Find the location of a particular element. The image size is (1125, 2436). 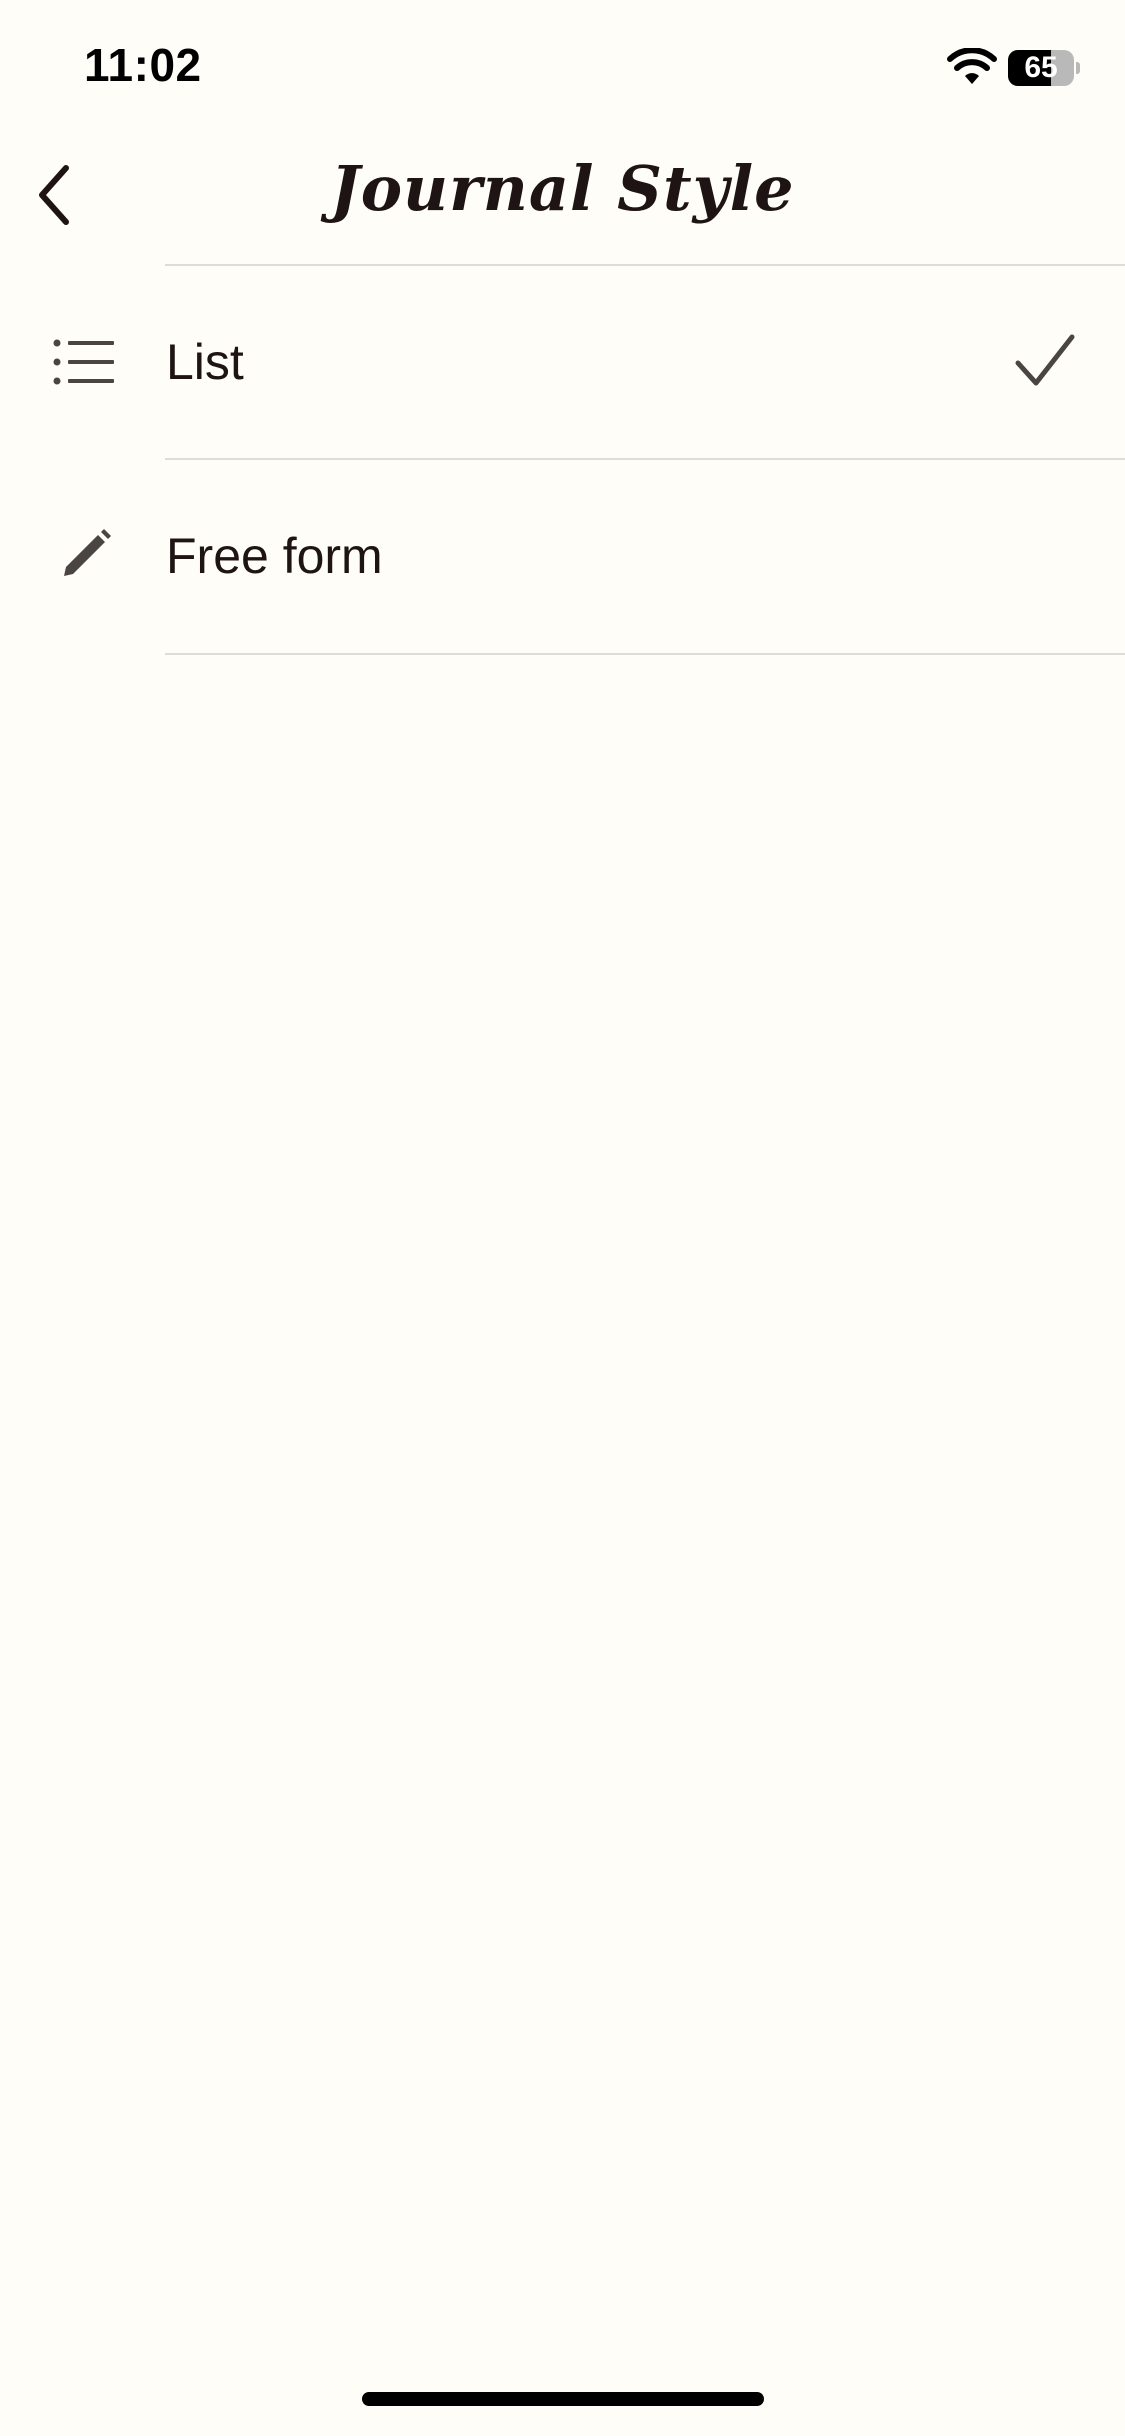

option-label: List is located at coordinates (205, 362).